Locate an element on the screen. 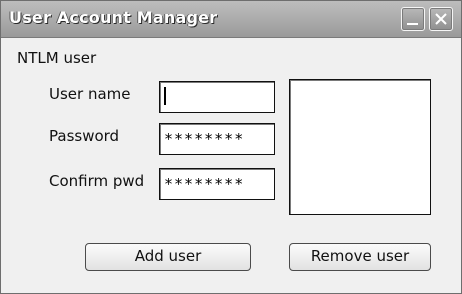  close-button is located at coordinates (441, 19).